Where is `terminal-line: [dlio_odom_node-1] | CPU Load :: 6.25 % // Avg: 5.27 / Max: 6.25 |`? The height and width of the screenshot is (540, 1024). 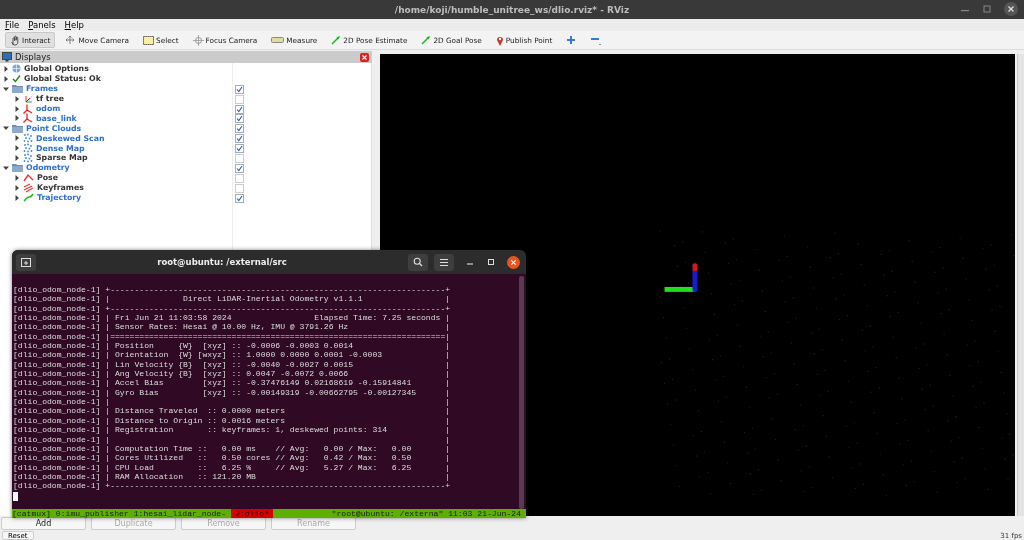
terminal-line: [dlio_odom_node-1] | CPU Load :: 6.25 % // Avg: 5.27 / Max: 6.25 | is located at coordinates (232, 467).